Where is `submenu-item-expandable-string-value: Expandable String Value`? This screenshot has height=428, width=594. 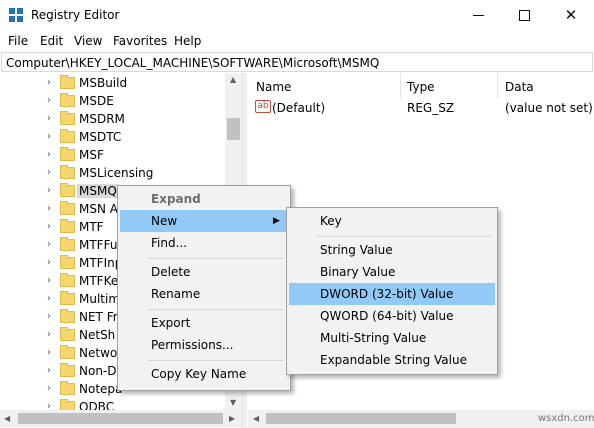
submenu-item-expandable-string-value: Expandable String Value is located at coordinates (392, 360).